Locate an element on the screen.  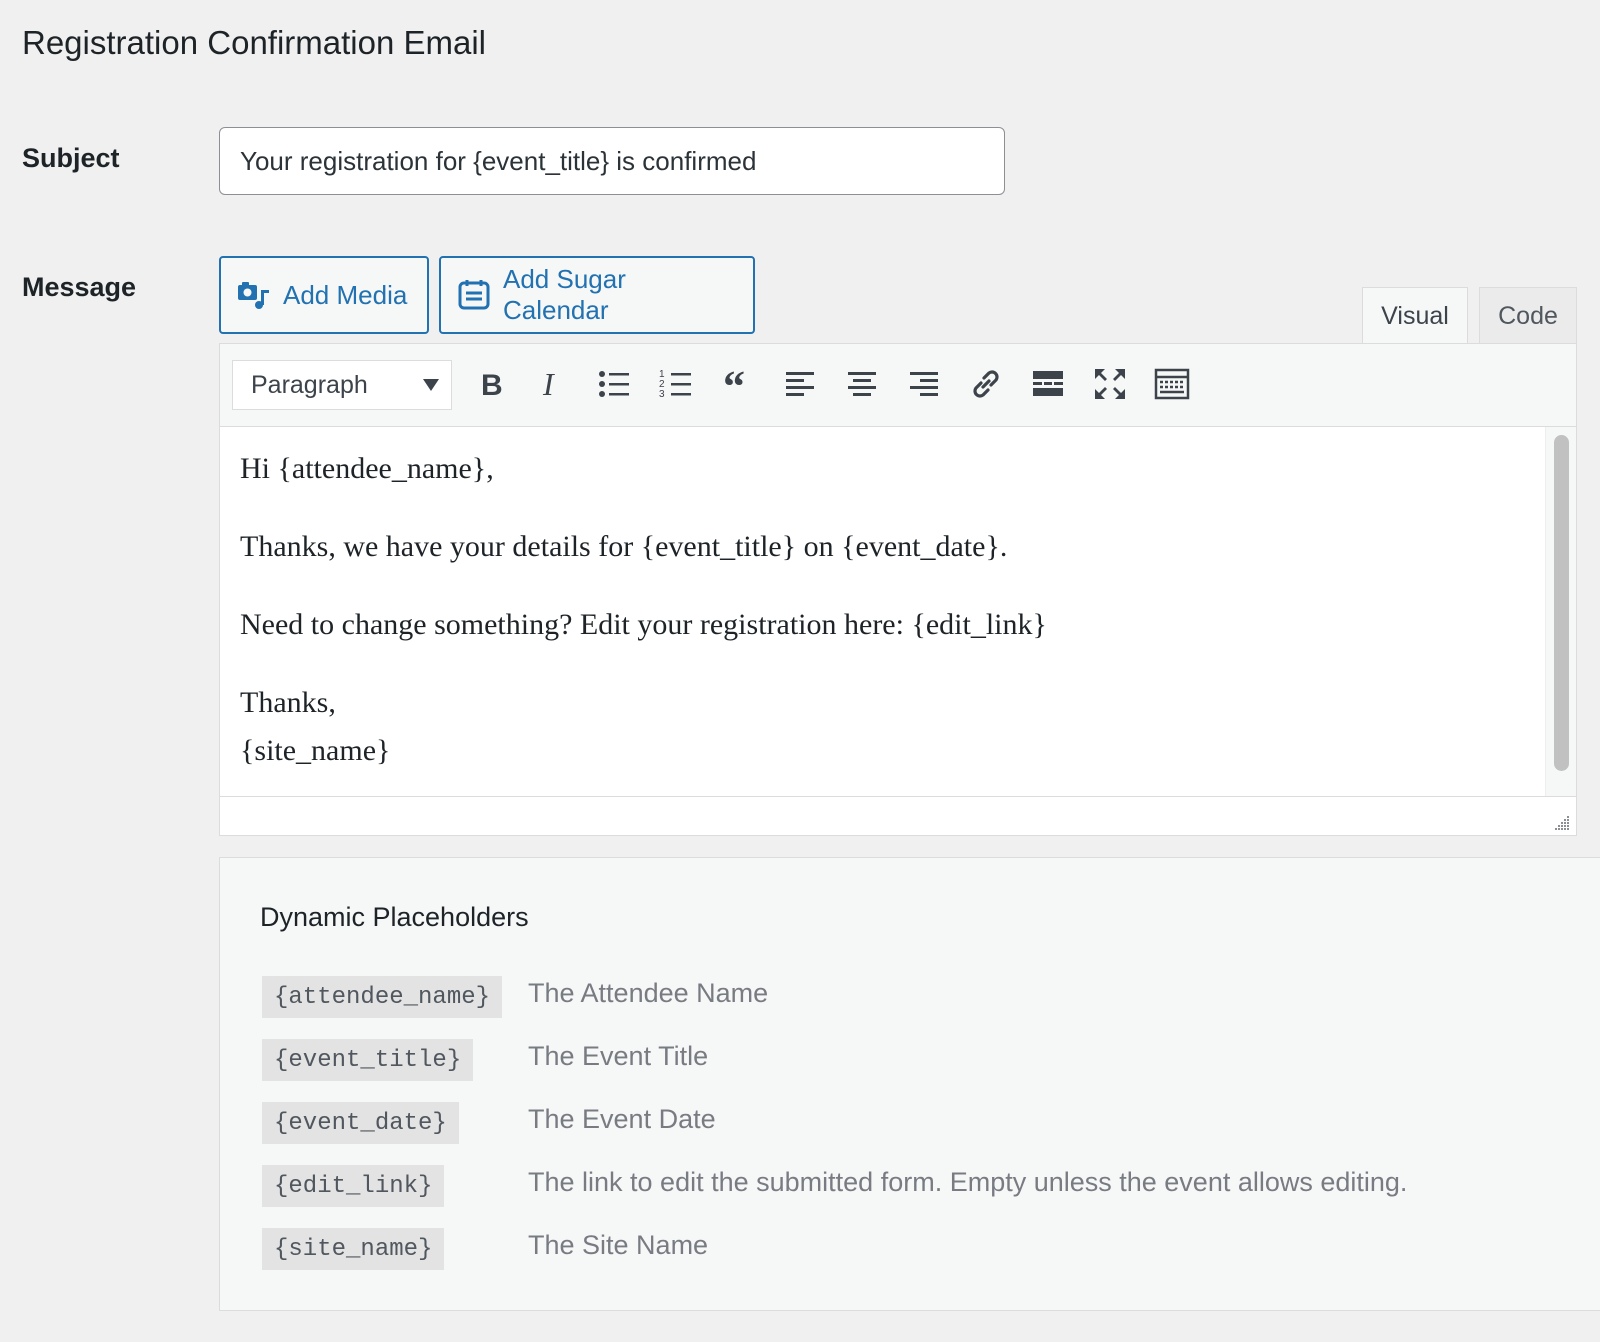
svg-text: B is located at coordinates (492, 385).